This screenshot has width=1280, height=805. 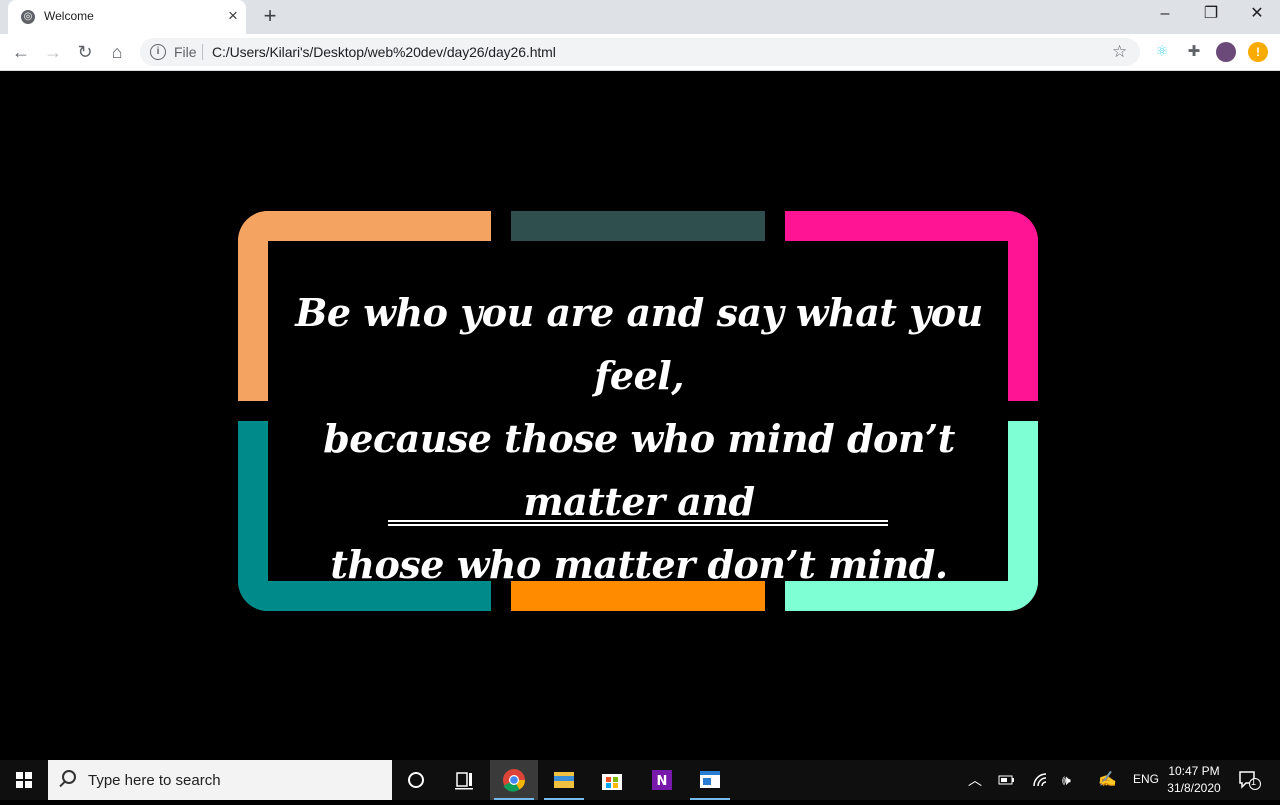 What do you see at coordinates (1007, 780) in the screenshot?
I see `battery-icon` at bounding box center [1007, 780].